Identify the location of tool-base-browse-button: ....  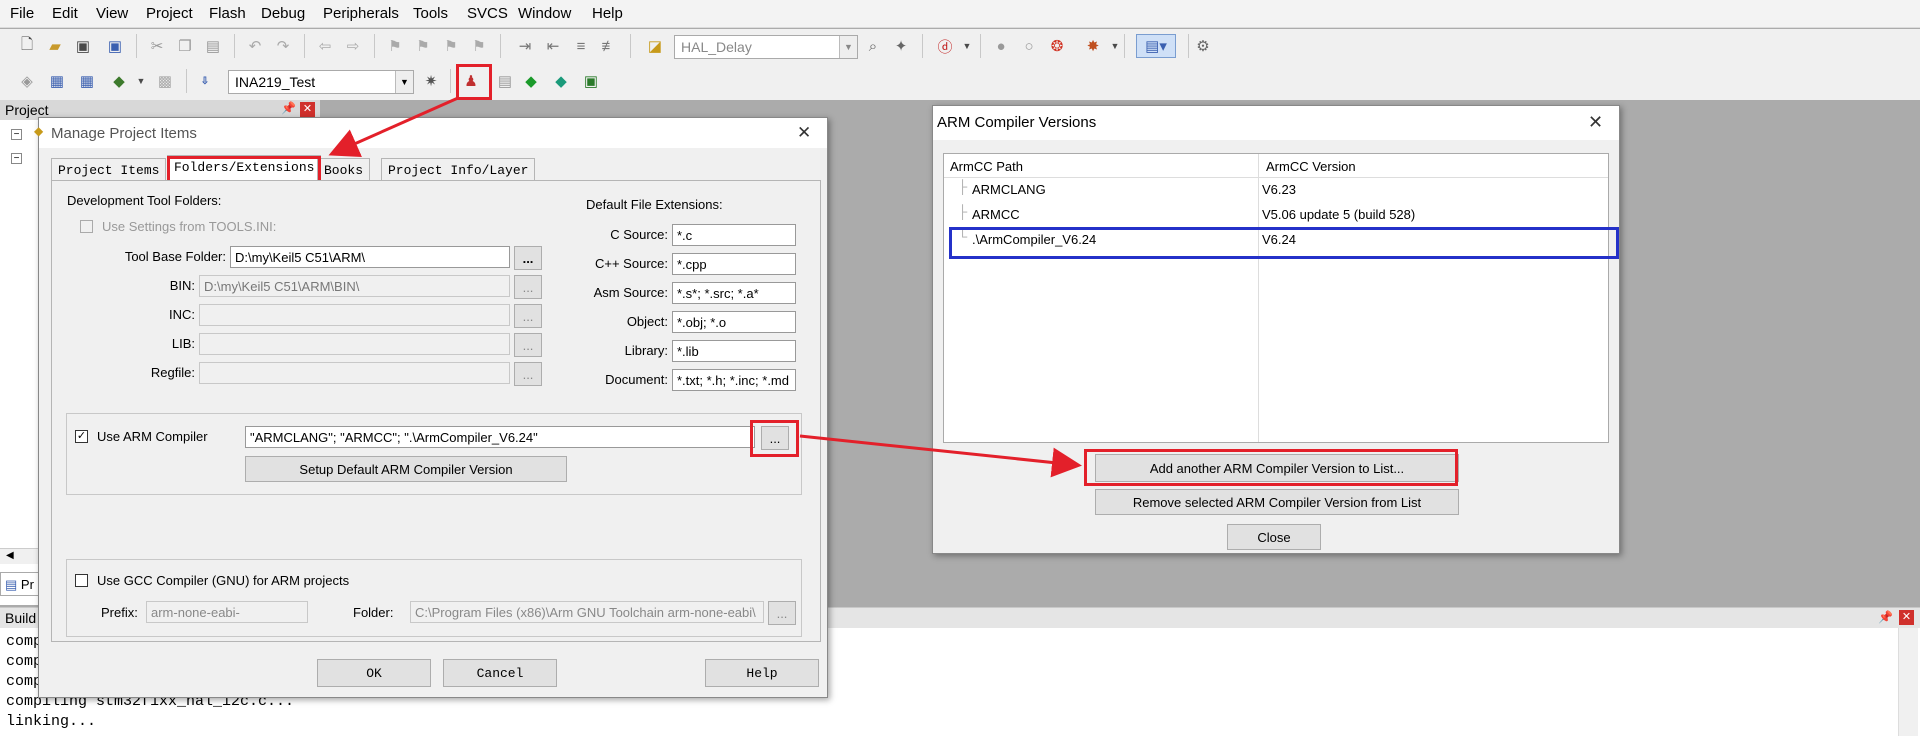
(528, 258).